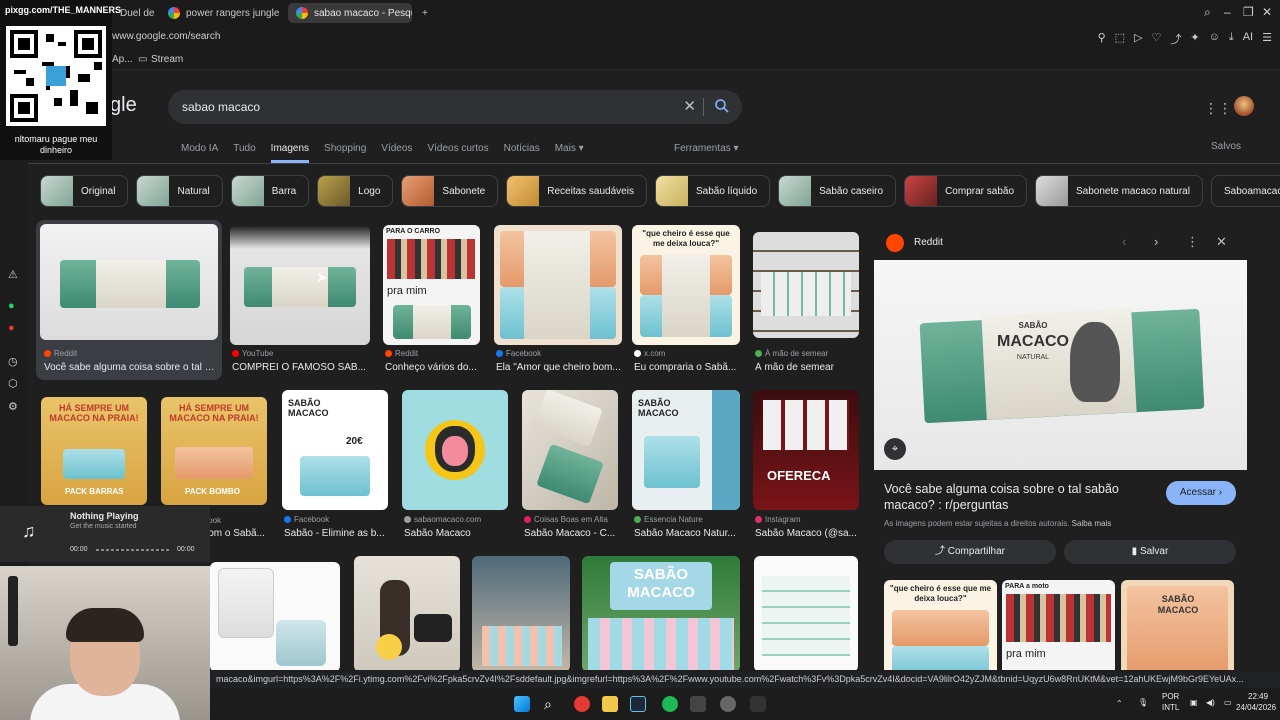 The height and width of the screenshot is (720, 1280). I want to click on result-image: HÁ SEMPRE UM MACACO NA PRAIA! PACK BOMBO, so click(214, 451).